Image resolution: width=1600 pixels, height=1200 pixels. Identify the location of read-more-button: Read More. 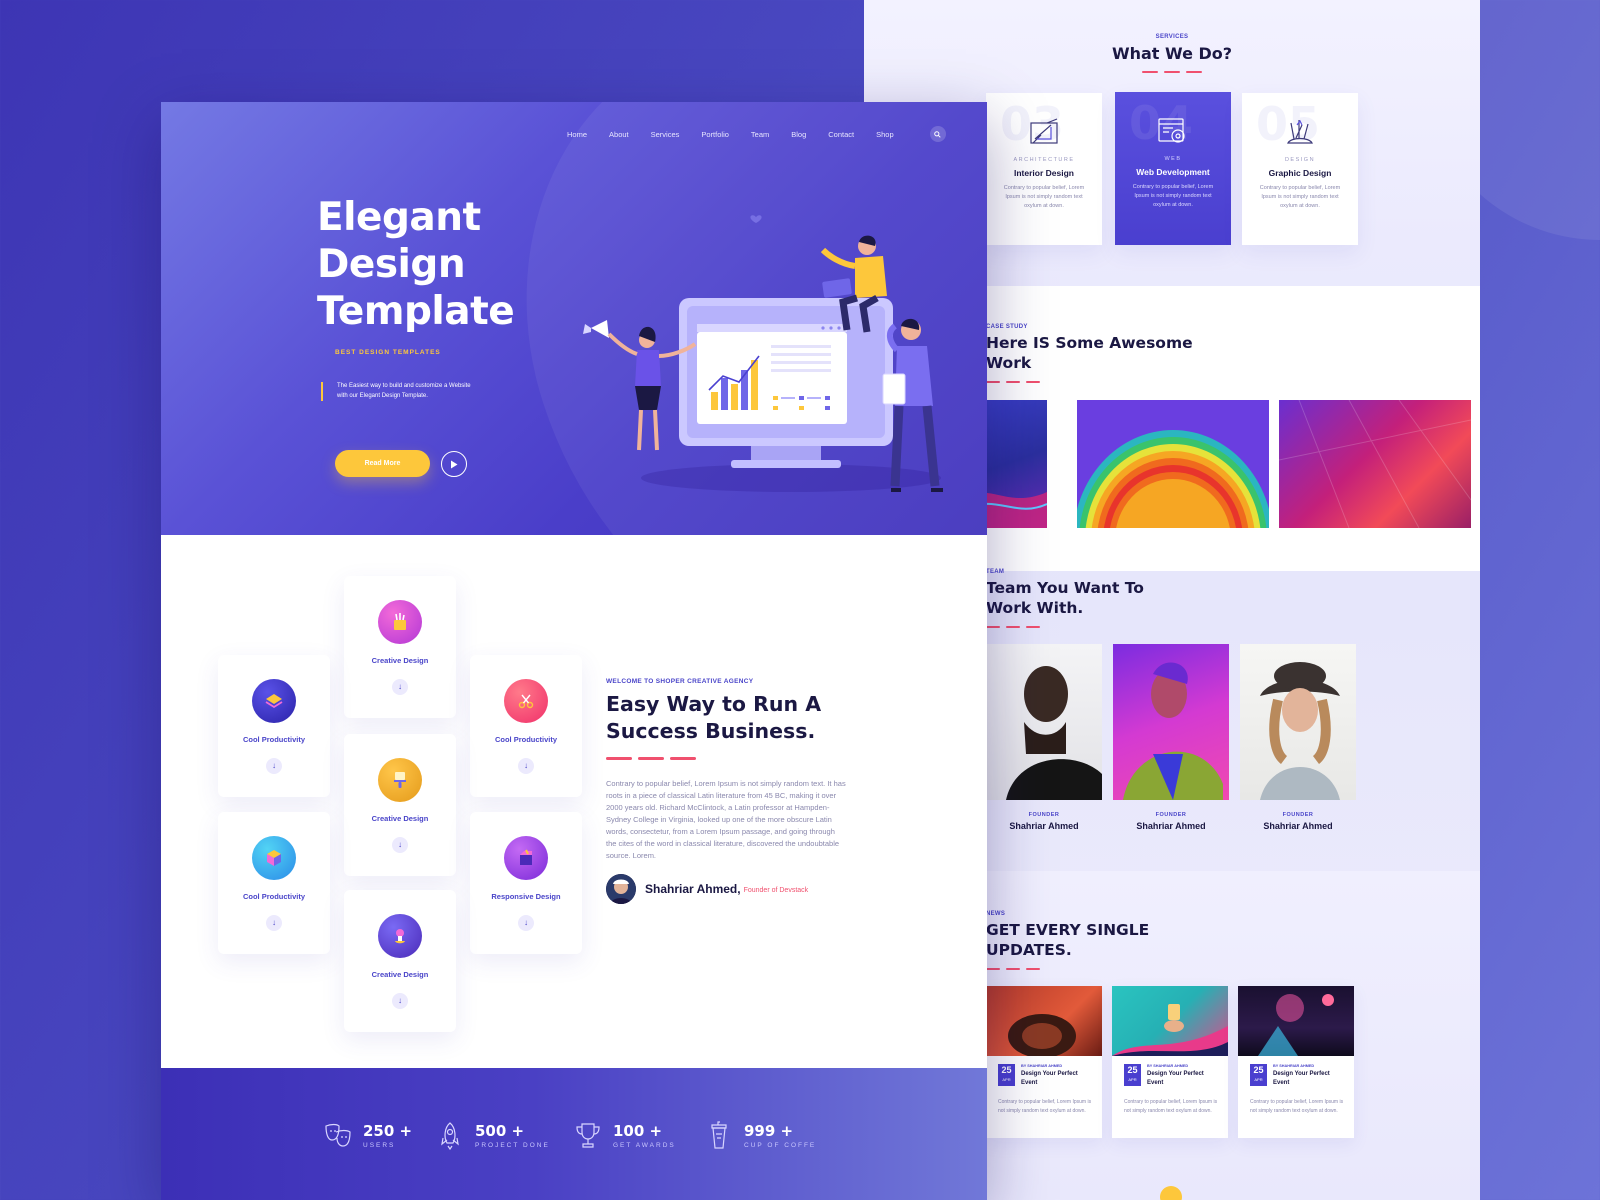
(382, 463).